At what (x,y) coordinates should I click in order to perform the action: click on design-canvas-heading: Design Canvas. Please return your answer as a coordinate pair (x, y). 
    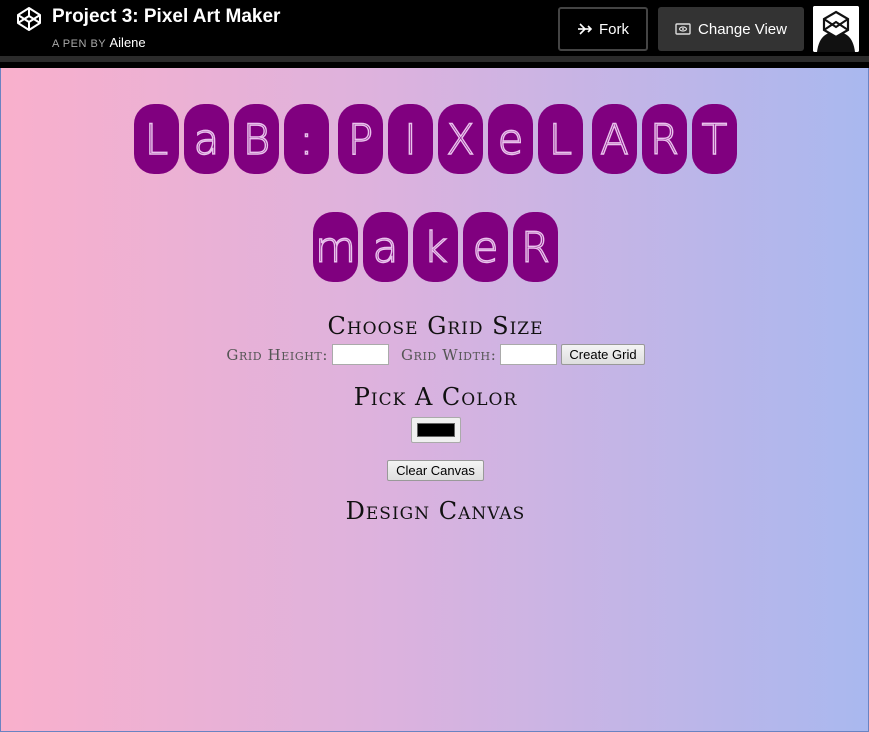
    Looking at the image, I should click on (435, 511).